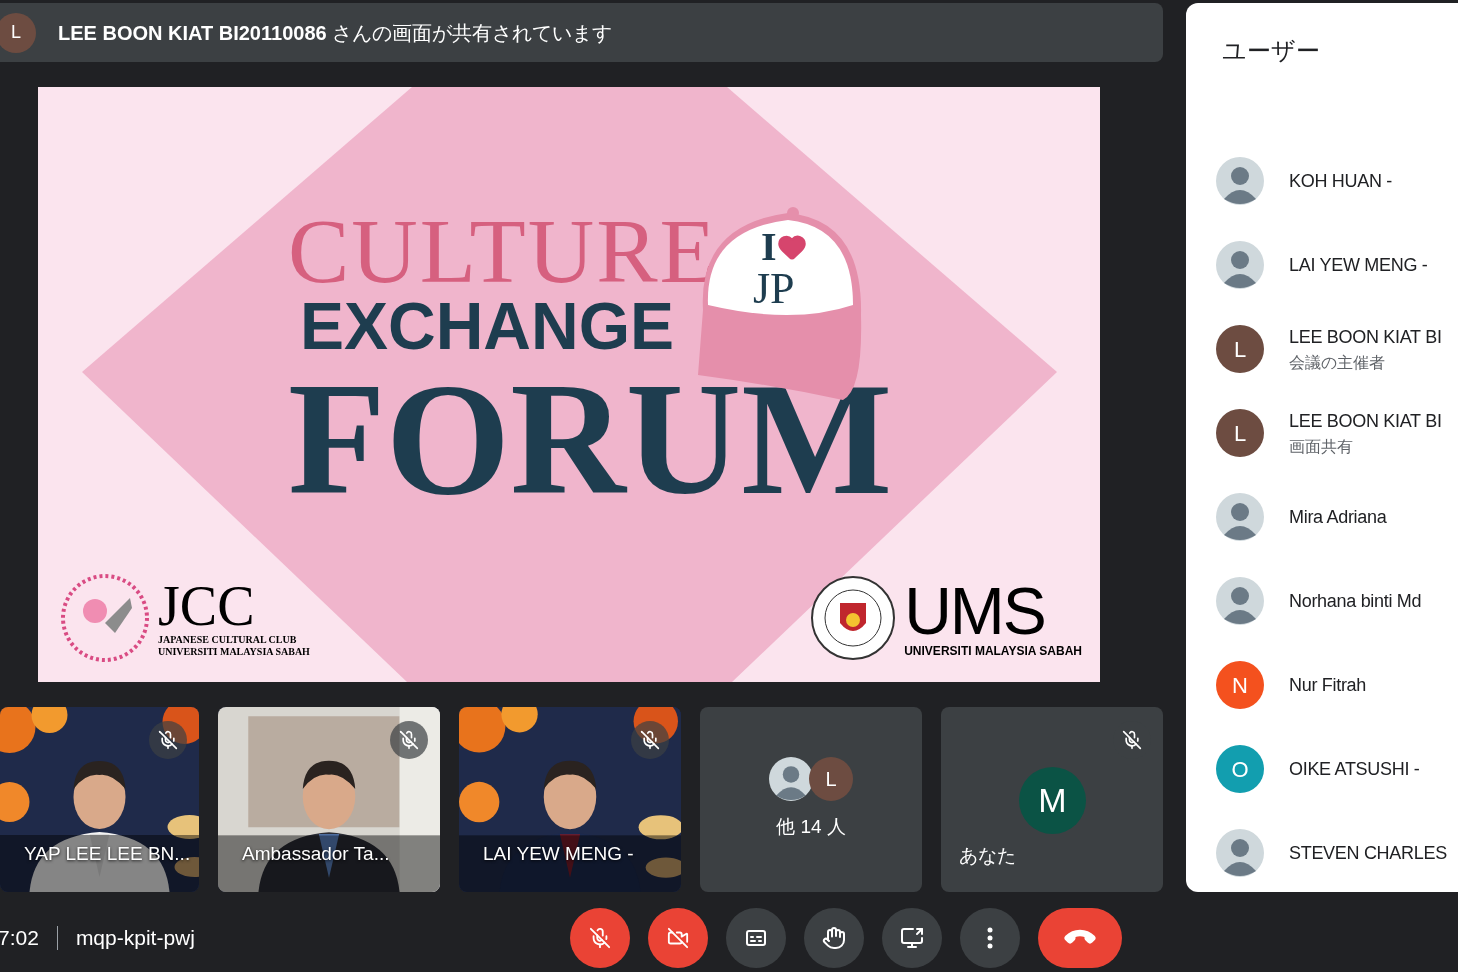  What do you see at coordinates (811, 827) in the screenshot?
I see `others-count: 他 14 人` at bounding box center [811, 827].